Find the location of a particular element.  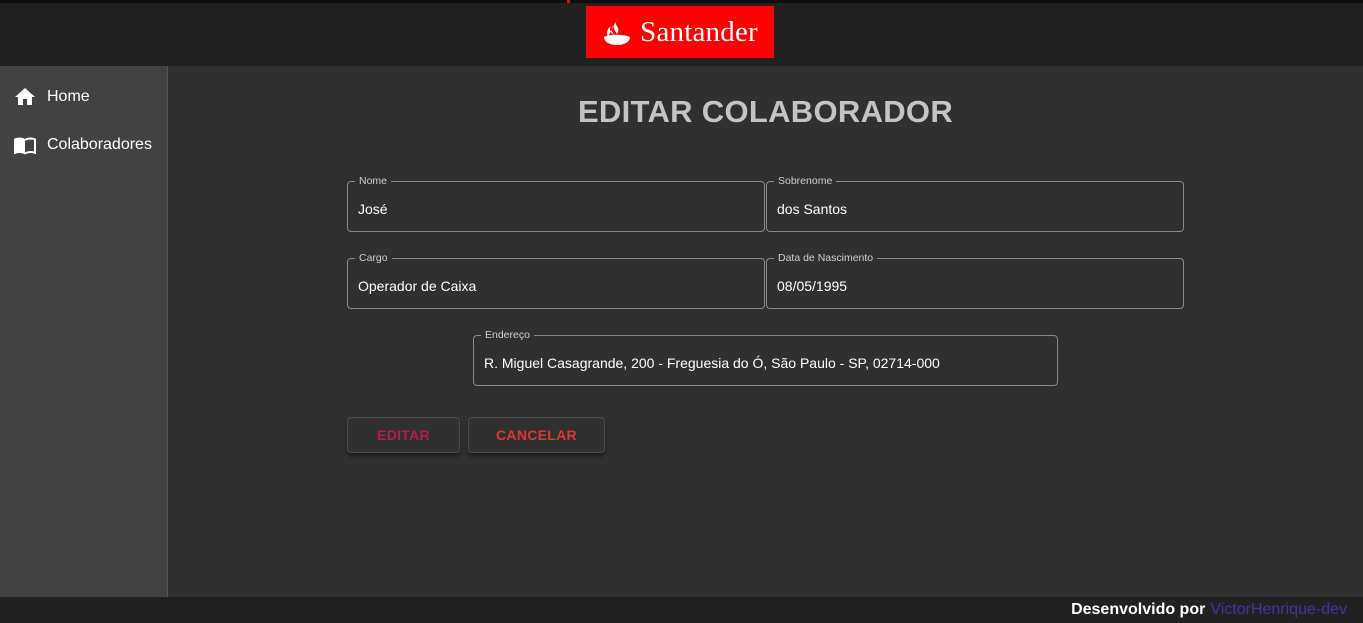

endereco-label: Endereço is located at coordinates (507, 335).